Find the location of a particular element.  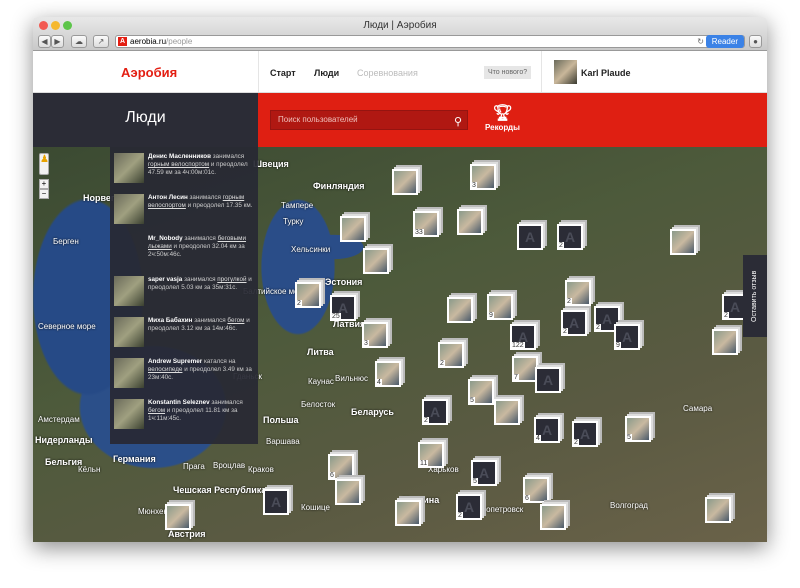

feed-user-name: saper vasja is located at coordinates (165, 279).